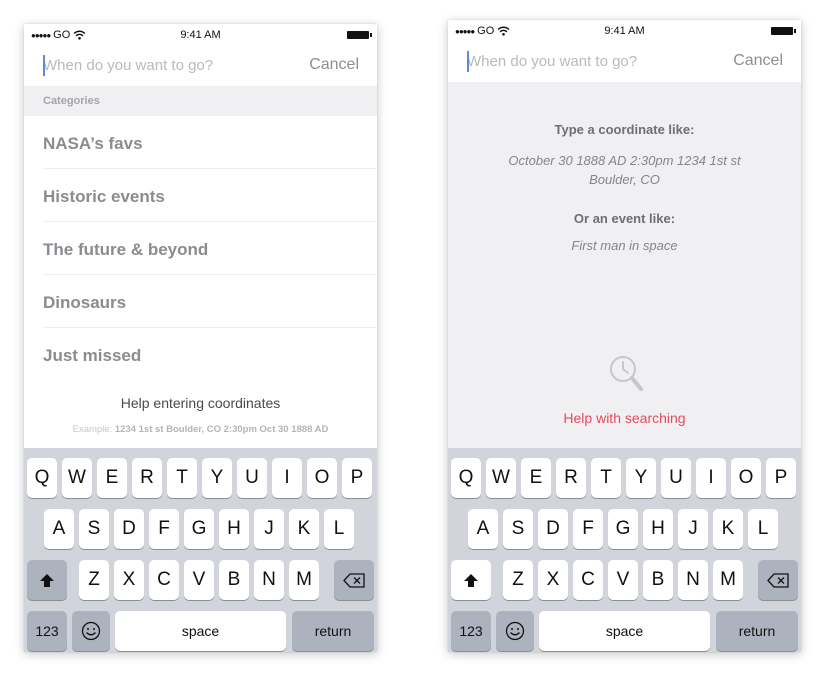 The image size is (825, 681). I want to click on category-item-nasas-favs: NASA’s favs, so click(210, 142).